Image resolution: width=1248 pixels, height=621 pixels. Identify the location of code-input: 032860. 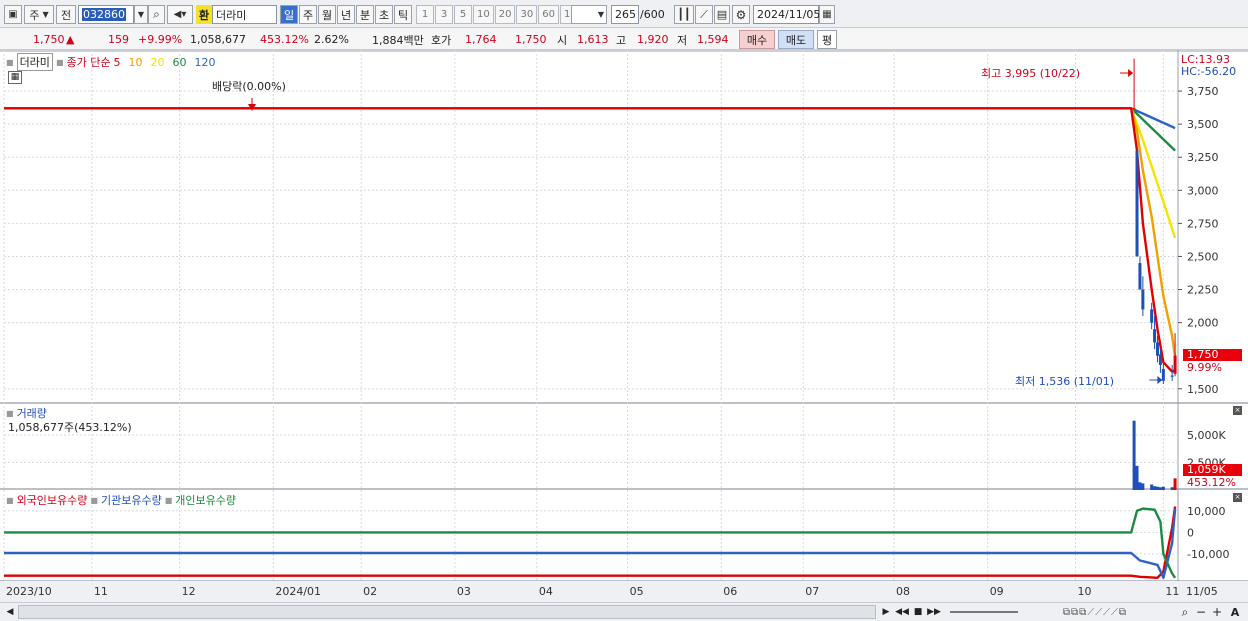
(106, 14).